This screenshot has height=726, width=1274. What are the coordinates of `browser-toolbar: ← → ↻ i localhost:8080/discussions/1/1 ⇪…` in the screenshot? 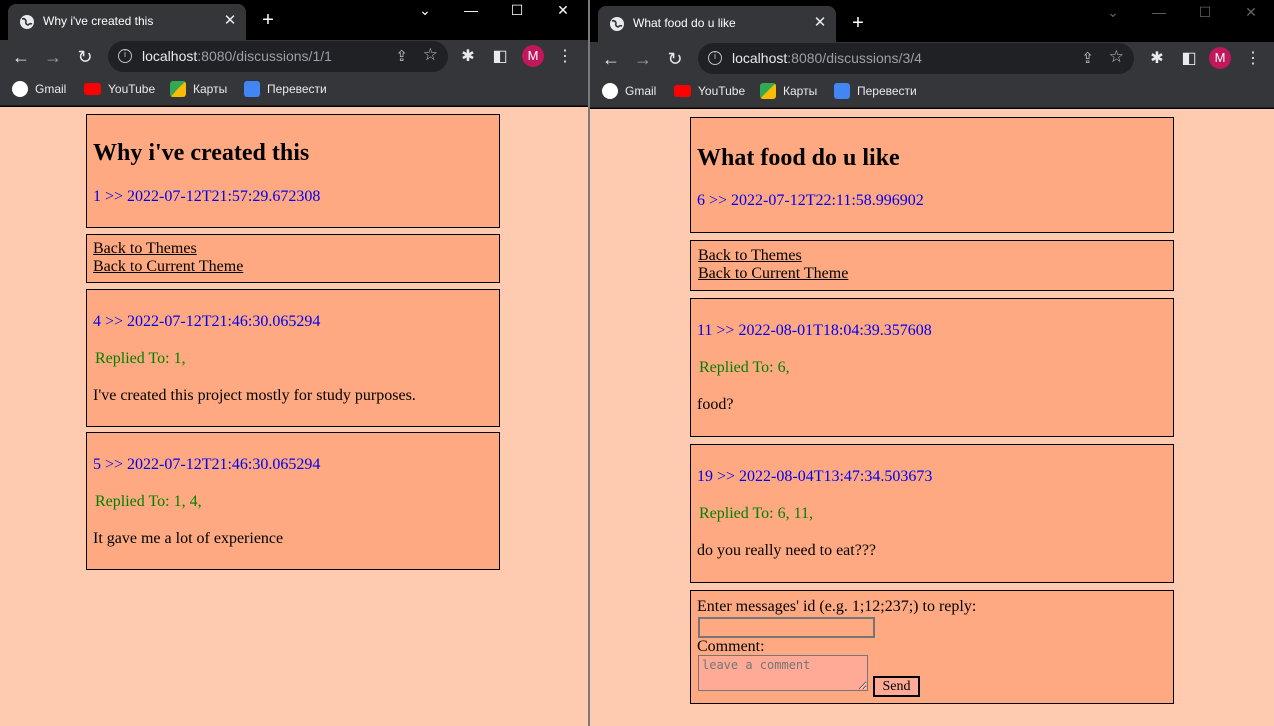 It's located at (294, 57).